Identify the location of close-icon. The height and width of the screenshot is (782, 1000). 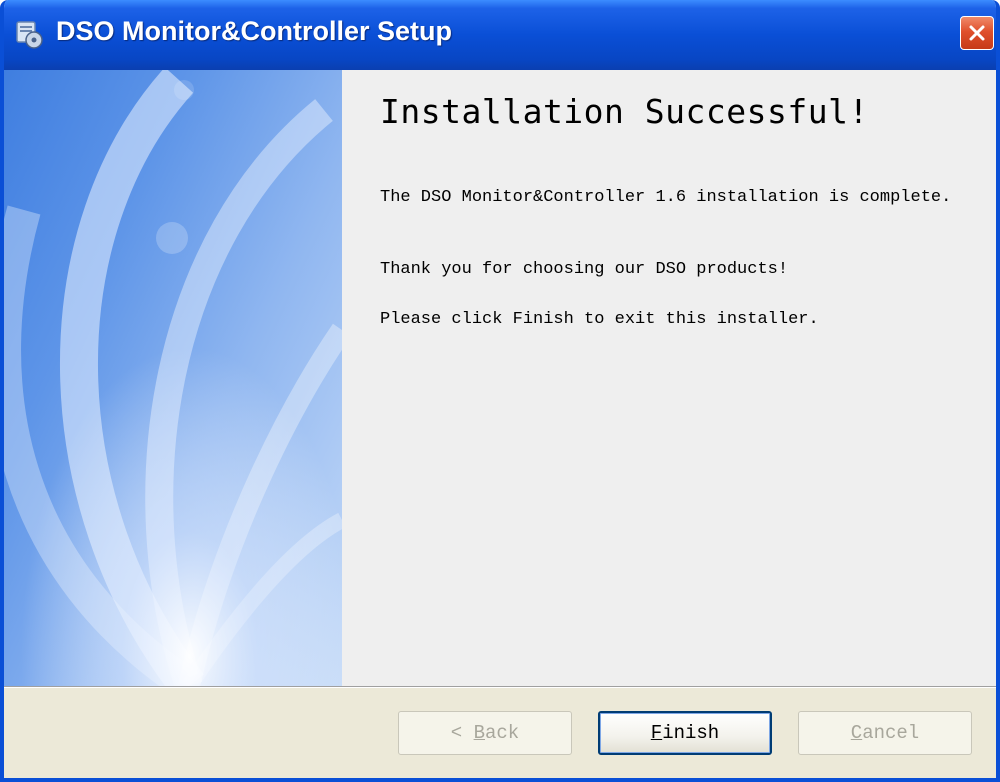
(977, 33).